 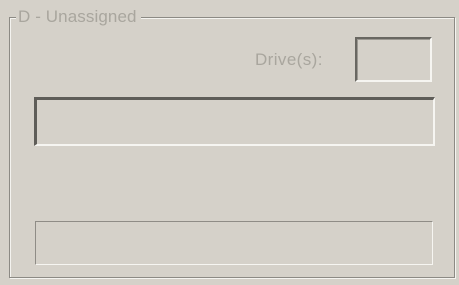 What do you see at coordinates (393, 59) in the screenshot?
I see `drive-field` at bounding box center [393, 59].